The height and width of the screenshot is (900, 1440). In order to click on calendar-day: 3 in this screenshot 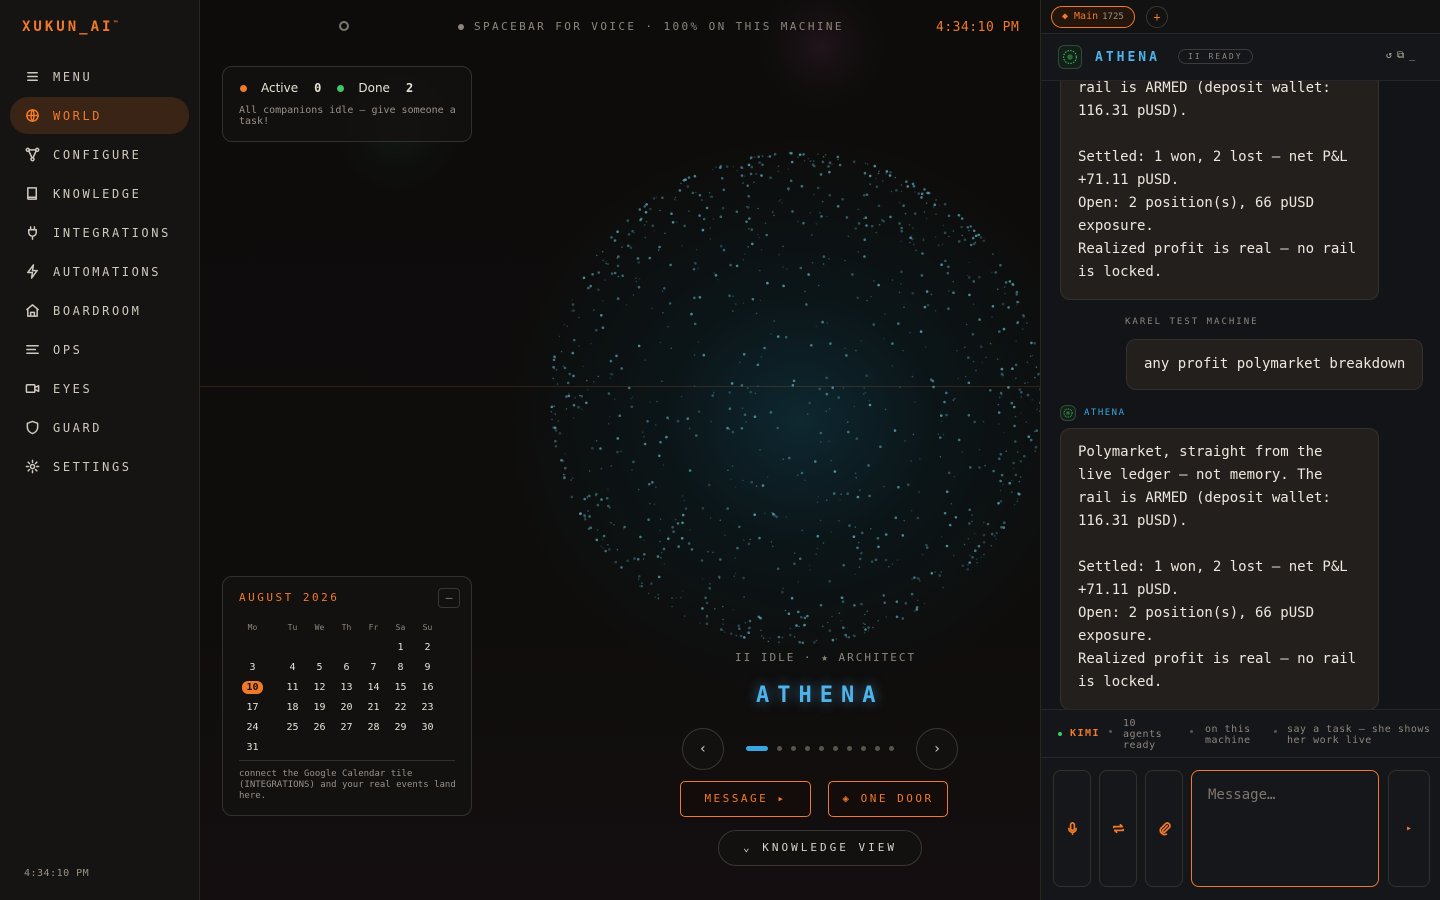, I will do `click(252, 667)`.